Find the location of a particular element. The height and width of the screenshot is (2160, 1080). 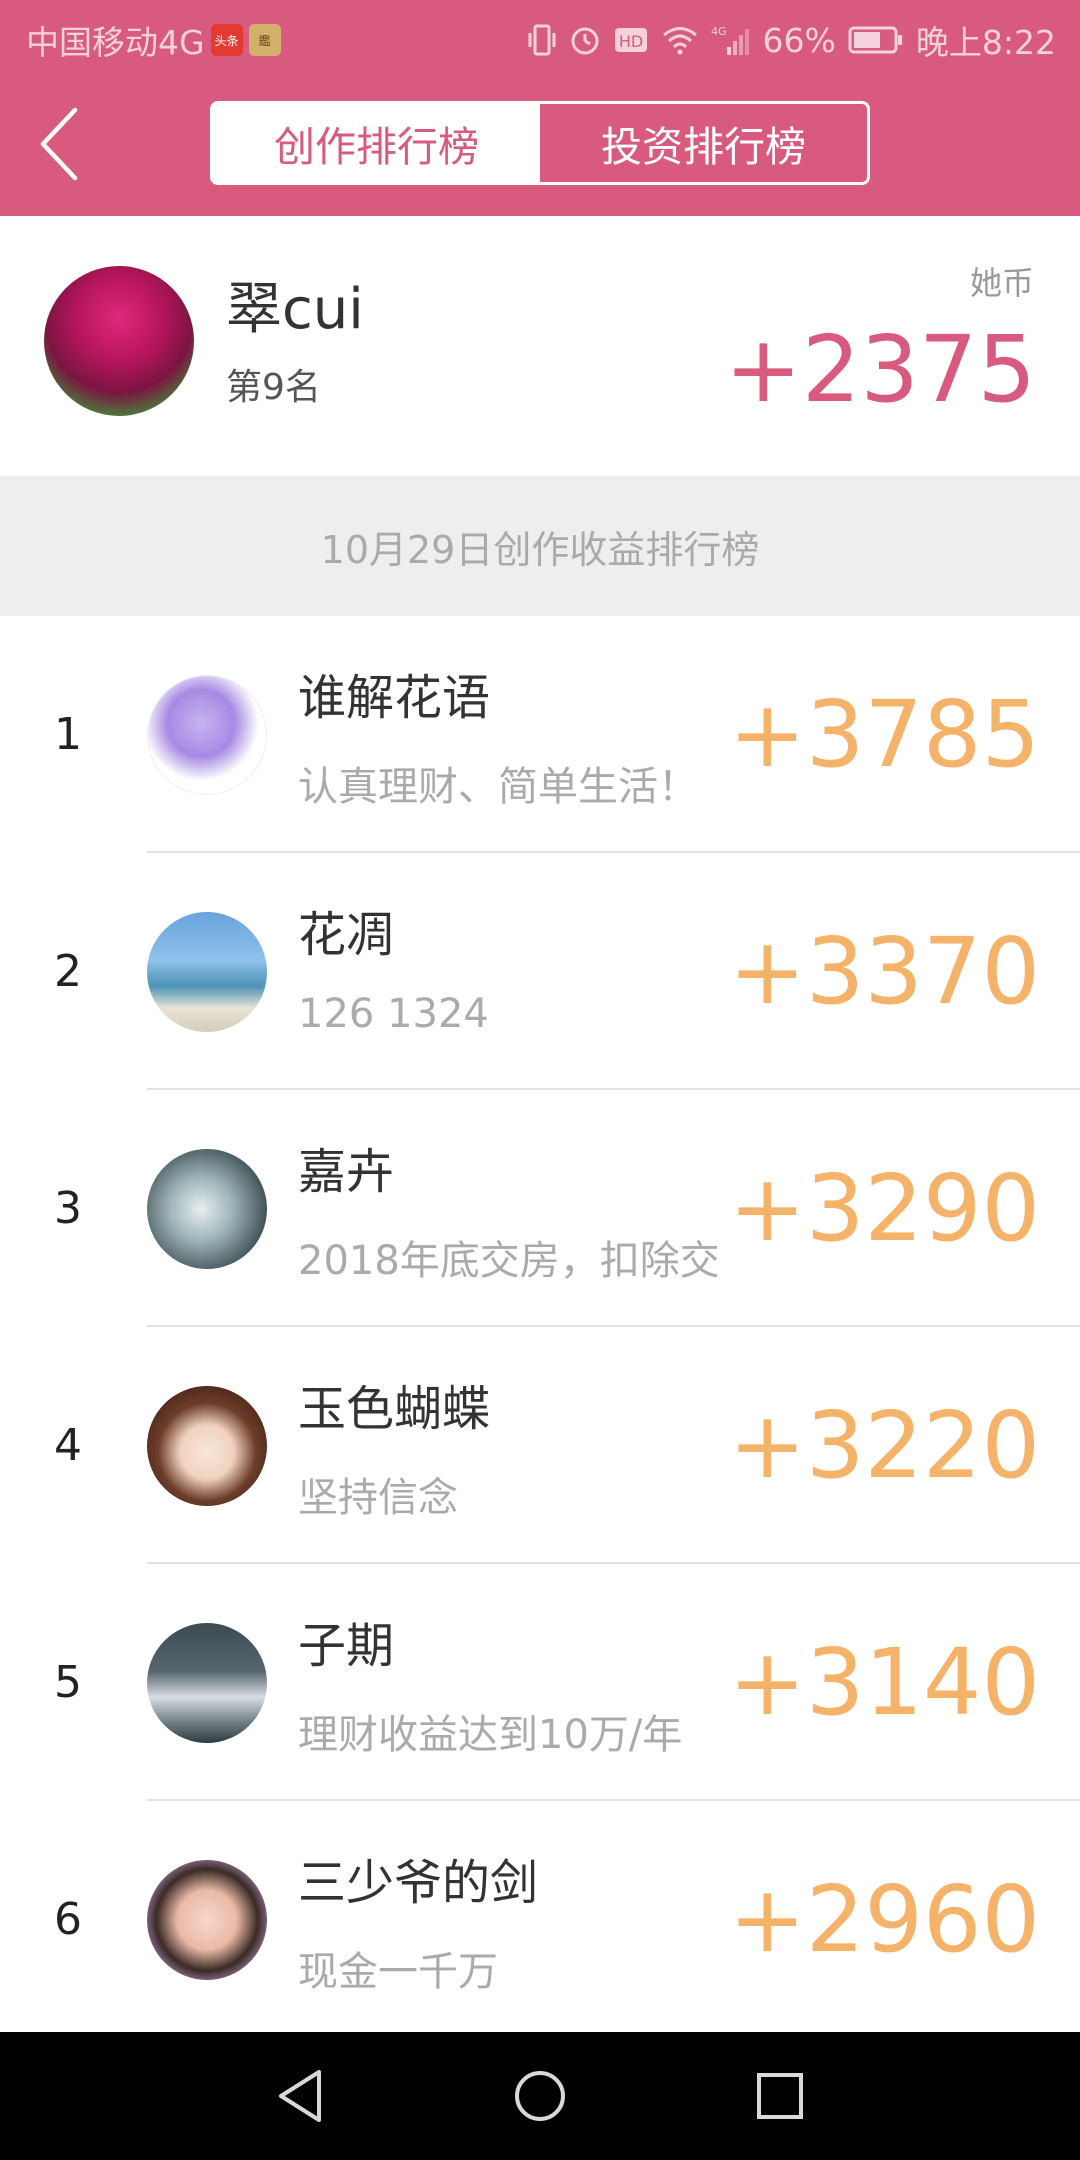

nav-recents-button is located at coordinates (780, 2096).